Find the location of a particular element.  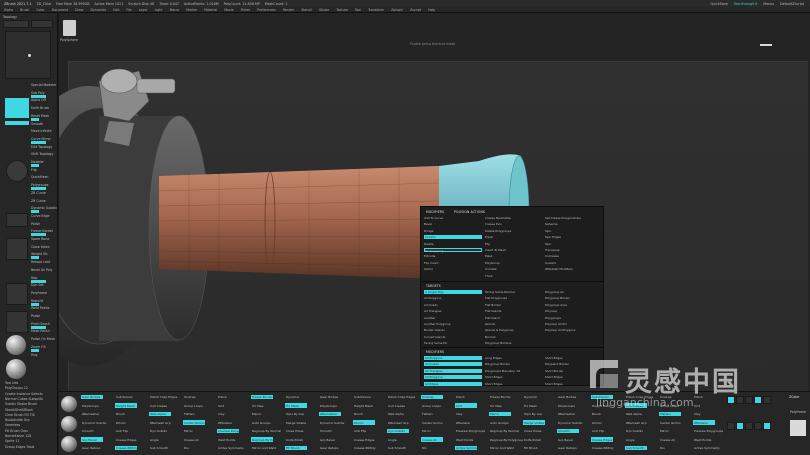

palette-button: Brush is located at coordinates (596, 414).